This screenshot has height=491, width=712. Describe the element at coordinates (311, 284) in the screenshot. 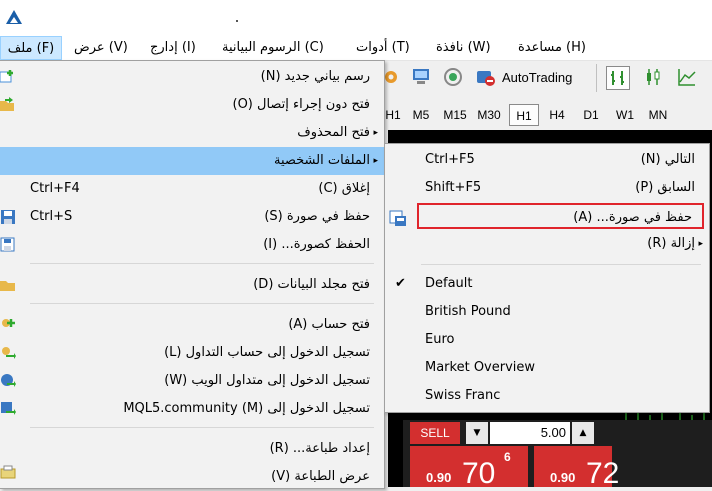

I see `menu-item-label: فتح مجلد البيانات (D)` at that location.